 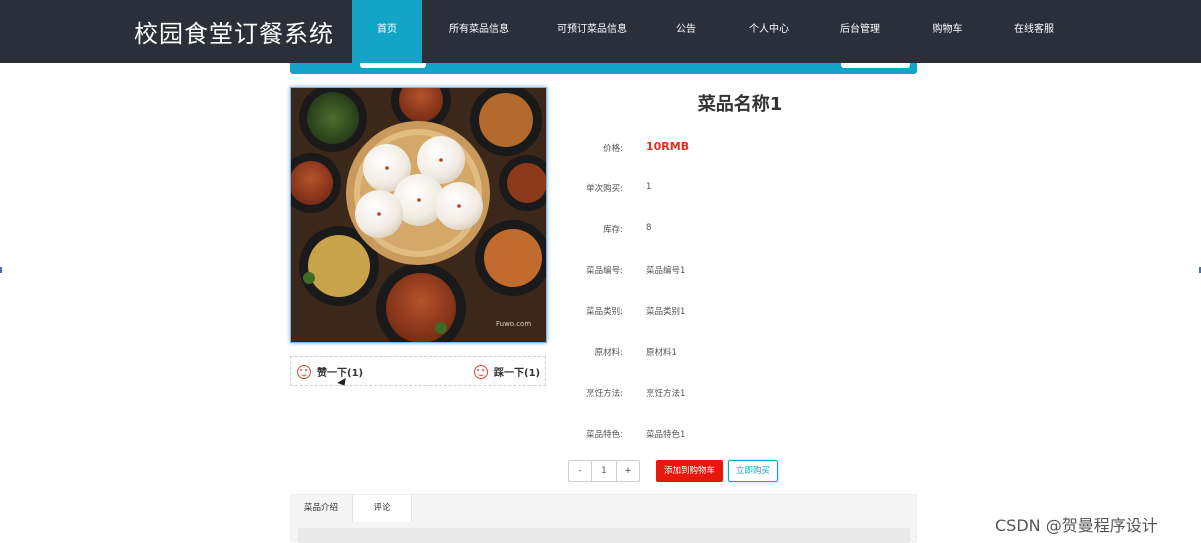 I want to click on dish-feature-label: 菜品特色:, so click(x=604, y=435).